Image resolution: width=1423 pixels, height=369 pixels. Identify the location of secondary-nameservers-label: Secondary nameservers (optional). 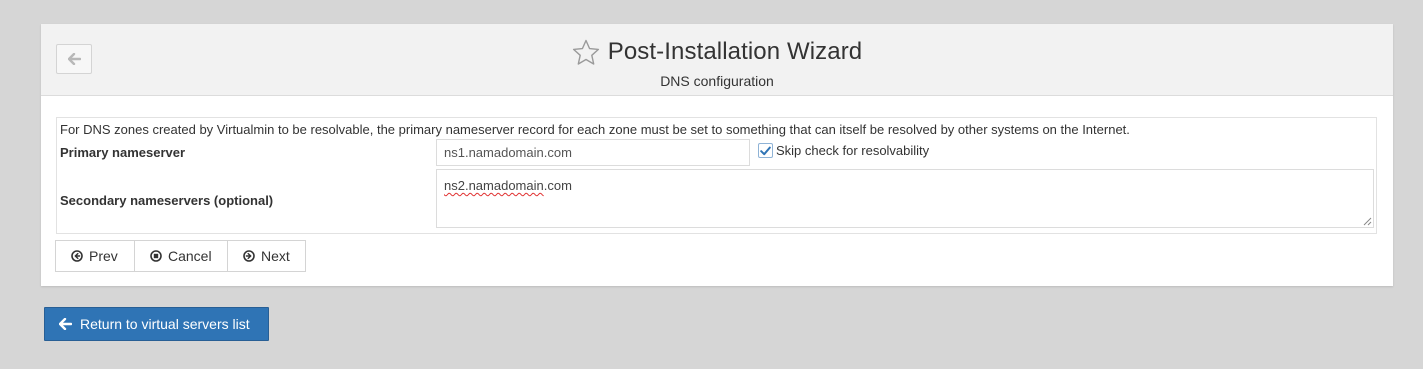
(167, 200).